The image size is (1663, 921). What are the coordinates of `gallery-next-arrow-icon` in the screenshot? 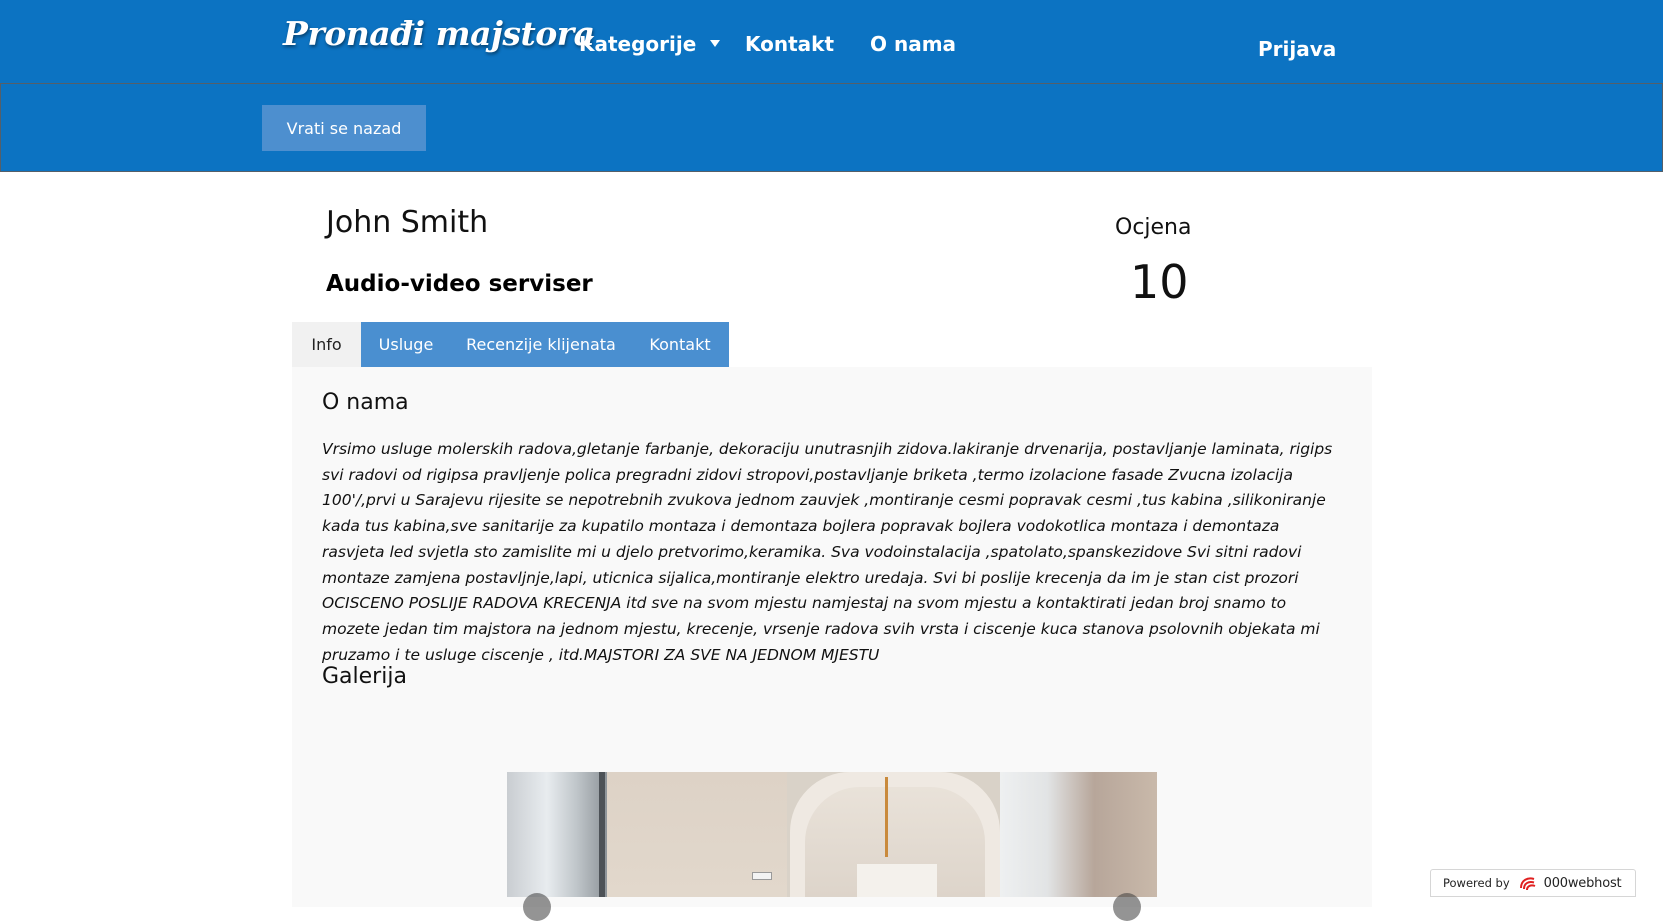 It's located at (1127, 907).